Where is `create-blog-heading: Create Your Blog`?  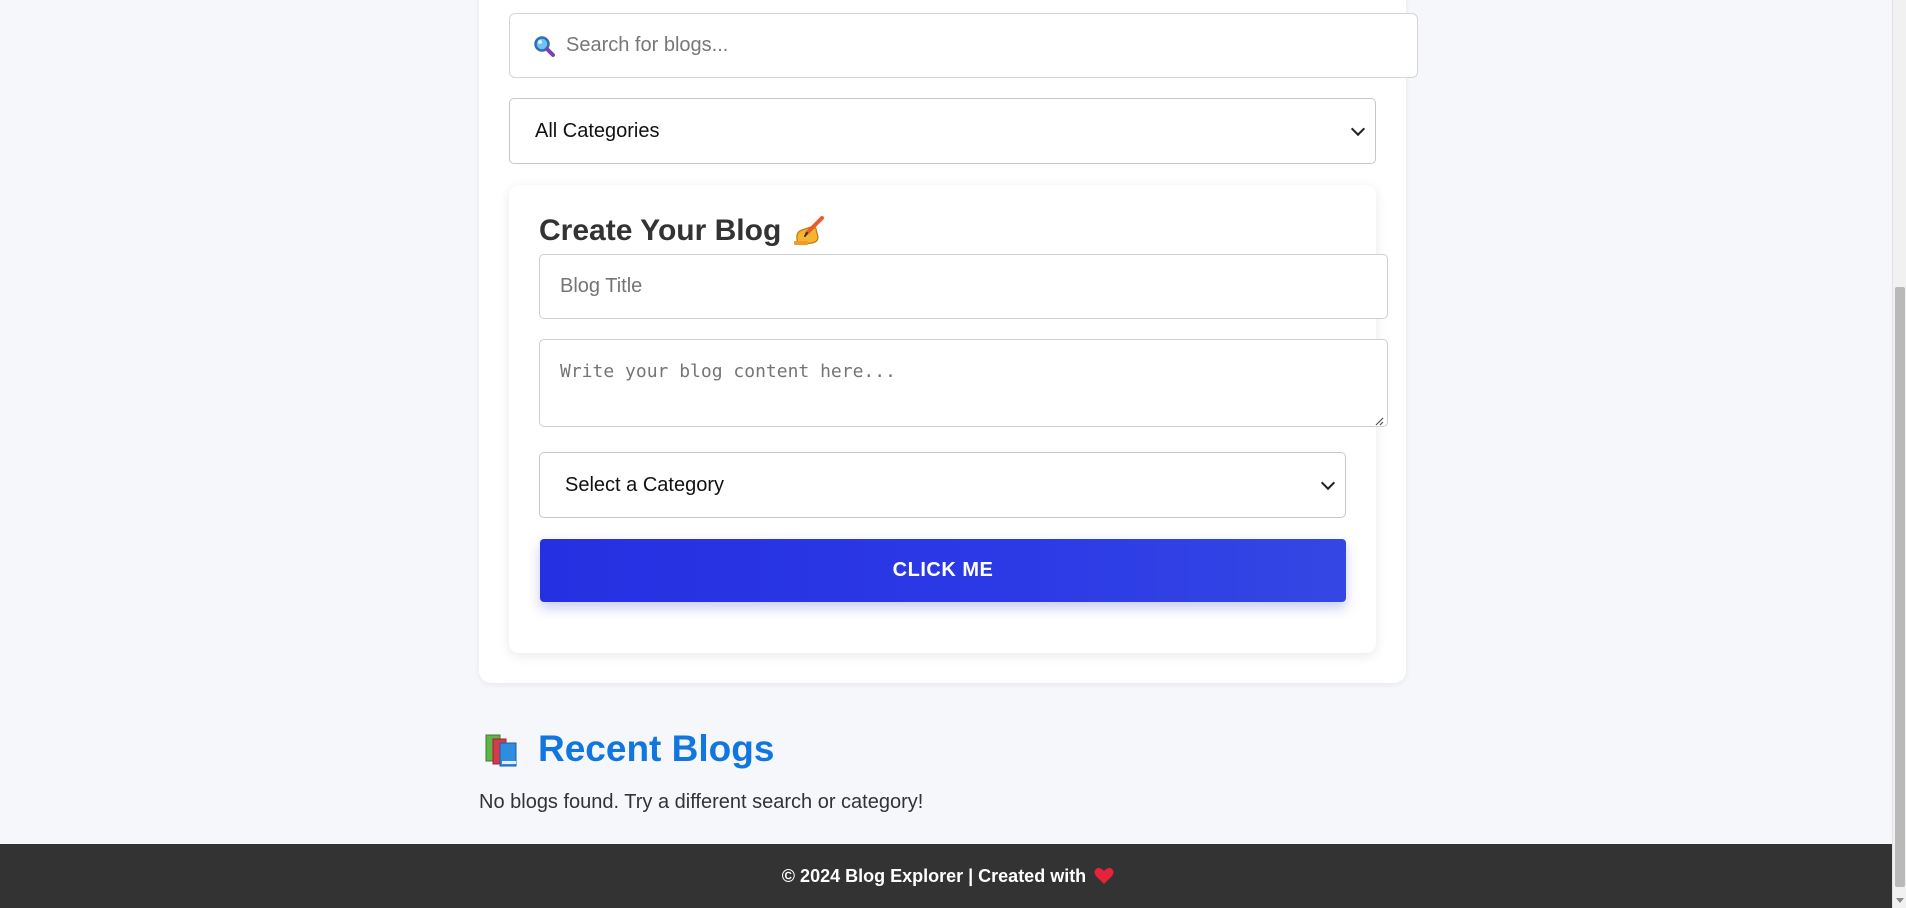 create-blog-heading: Create Your Blog is located at coordinates (682, 231).